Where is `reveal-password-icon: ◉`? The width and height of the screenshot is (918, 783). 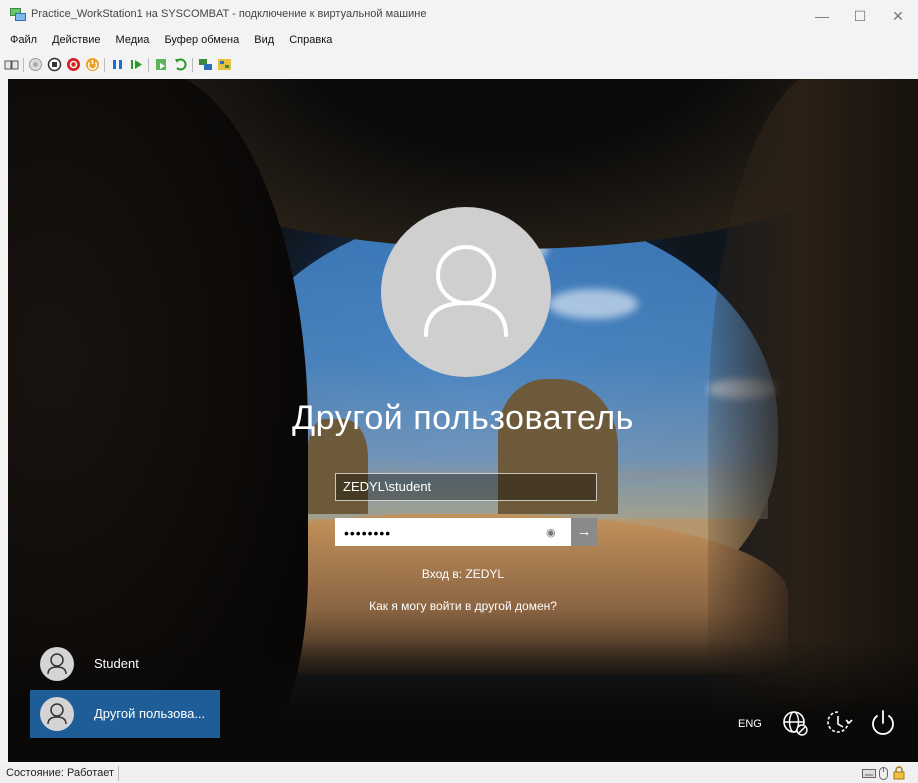 reveal-password-icon: ◉ is located at coordinates (551, 532).